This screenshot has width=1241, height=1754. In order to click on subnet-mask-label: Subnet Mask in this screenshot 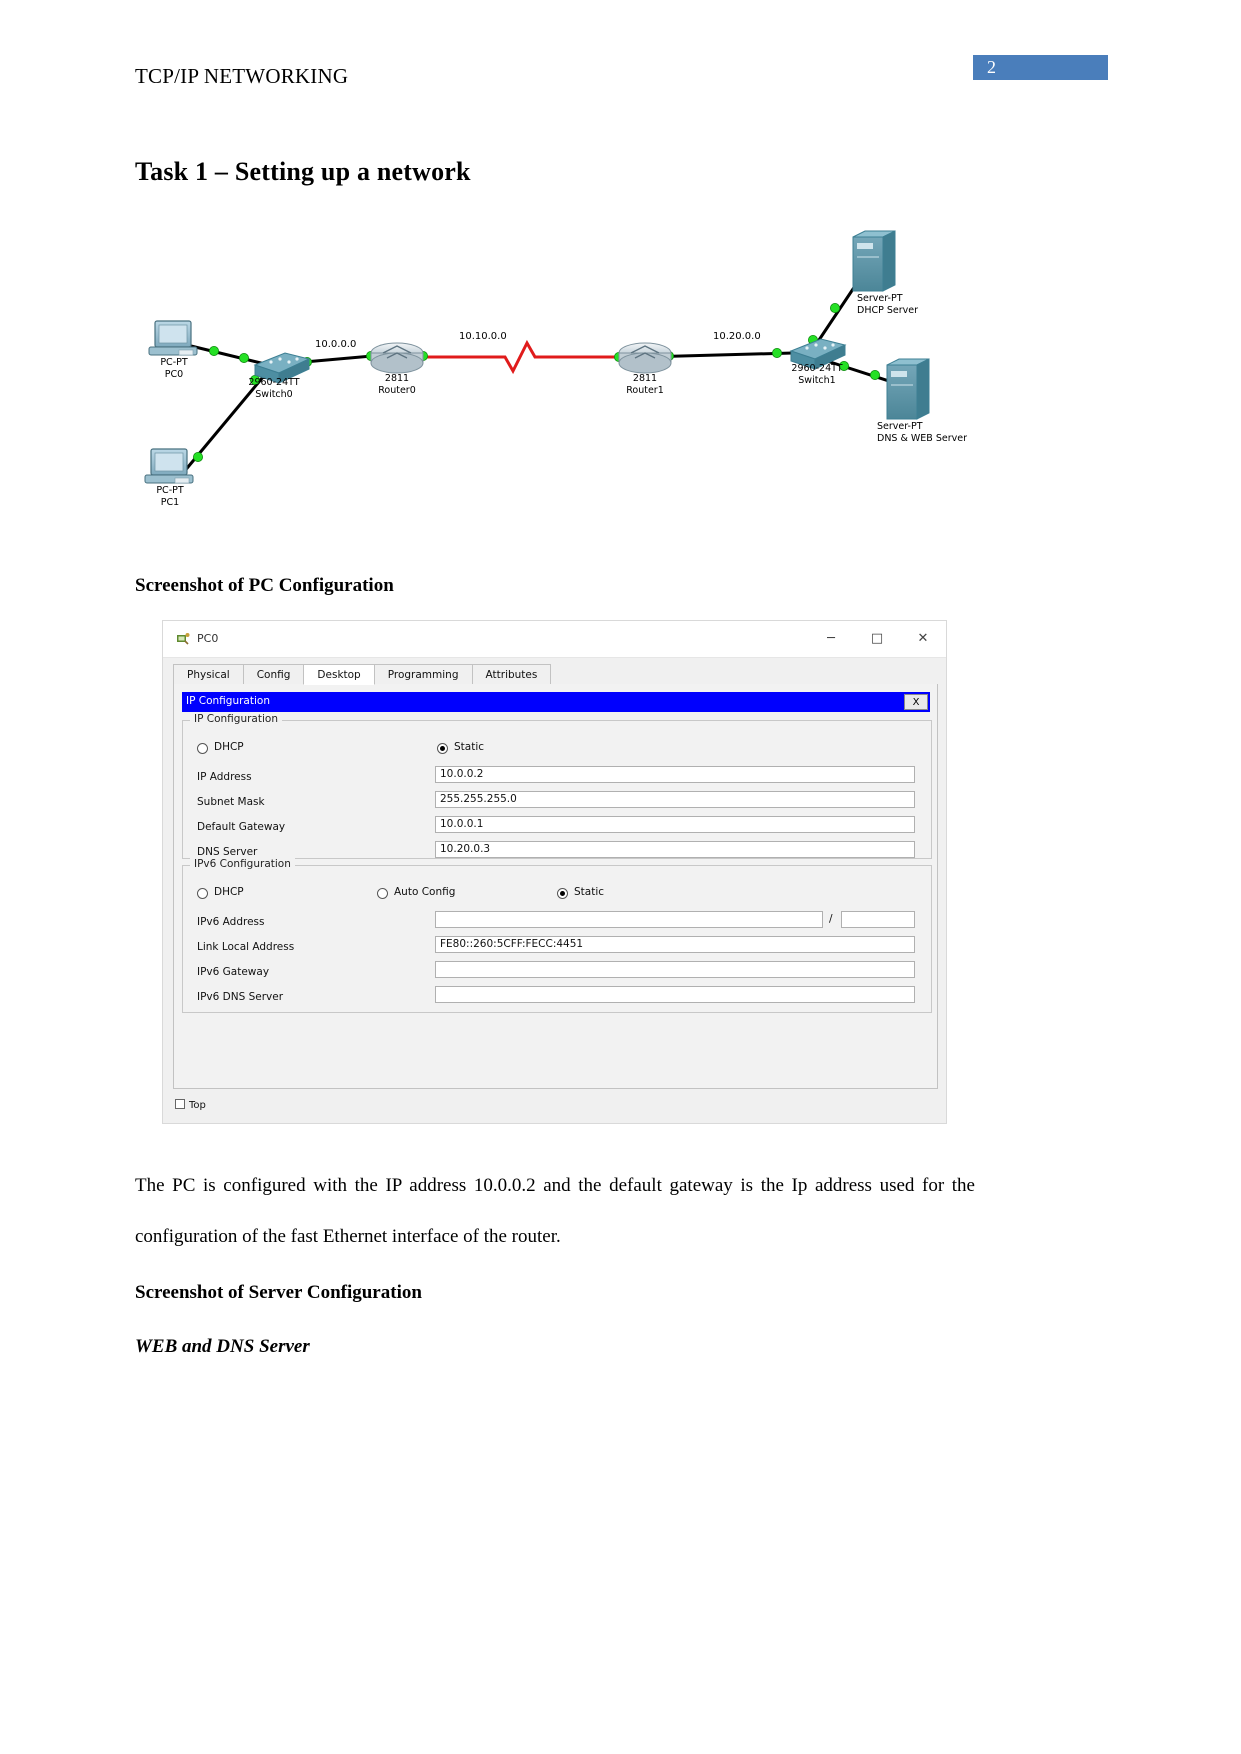, I will do `click(231, 802)`.